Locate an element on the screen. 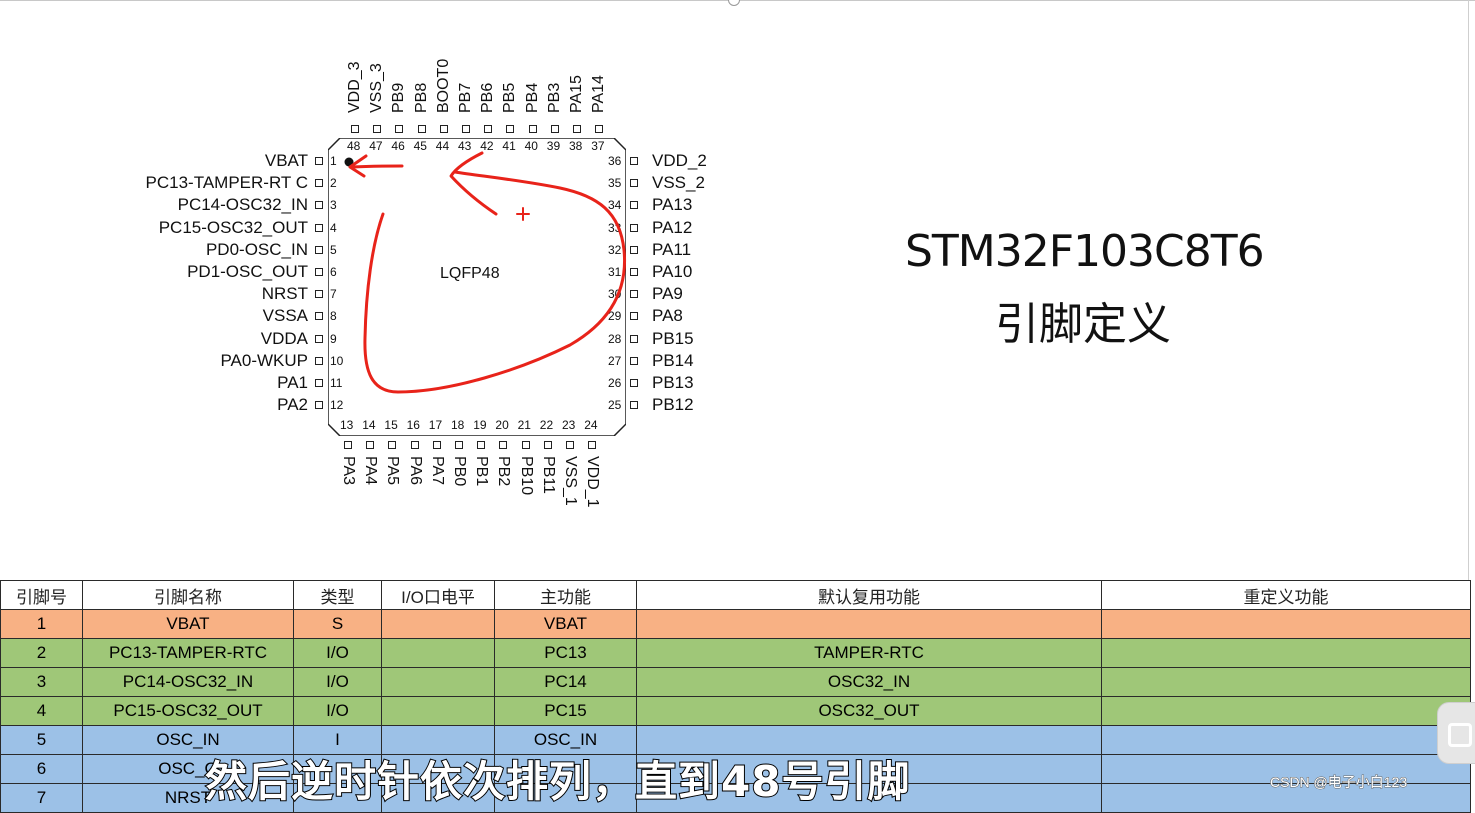  table-cell: 5 is located at coordinates (41, 740).